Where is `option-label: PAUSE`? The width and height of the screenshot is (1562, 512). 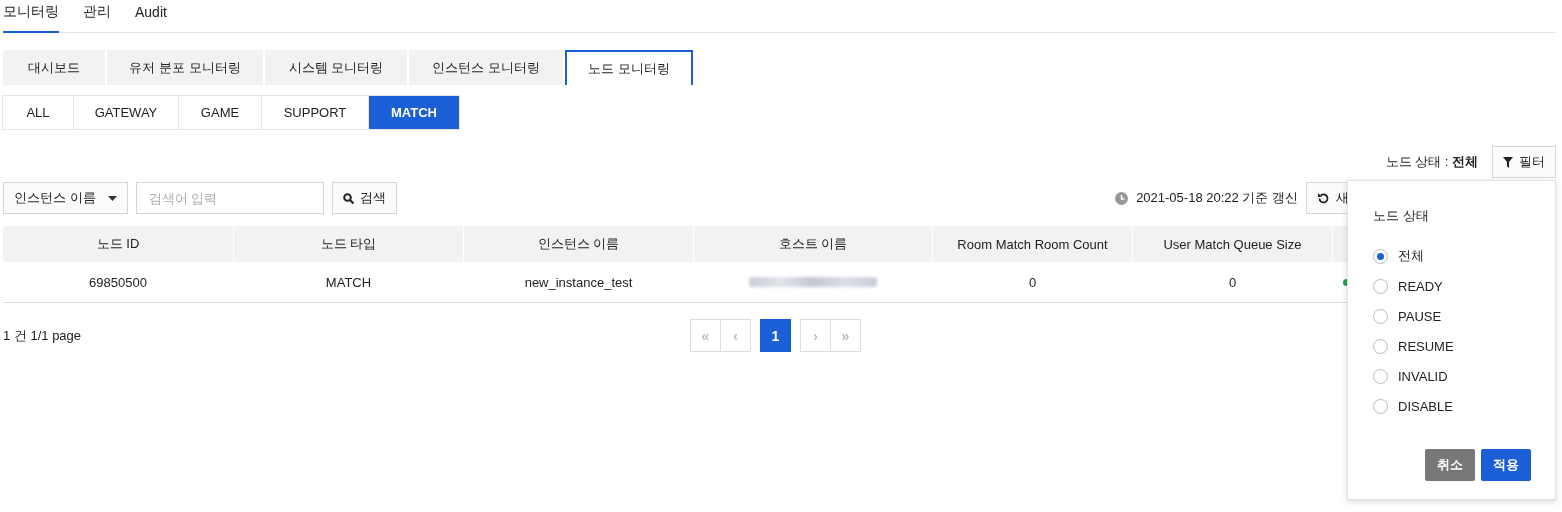
option-label: PAUSE is located at coordinates (1420, 316).